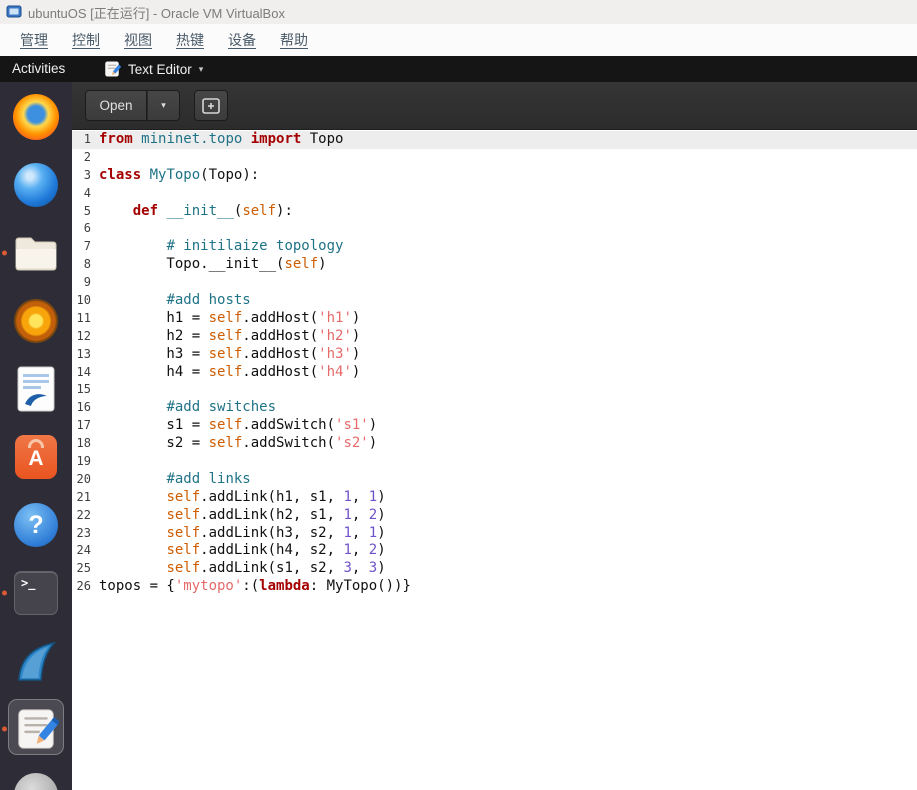  What do you see at coordinates (230, 335) in the screenshot?
I see `code-text: h2 = self.addHost('h2')` at bounding box center [230, 335].